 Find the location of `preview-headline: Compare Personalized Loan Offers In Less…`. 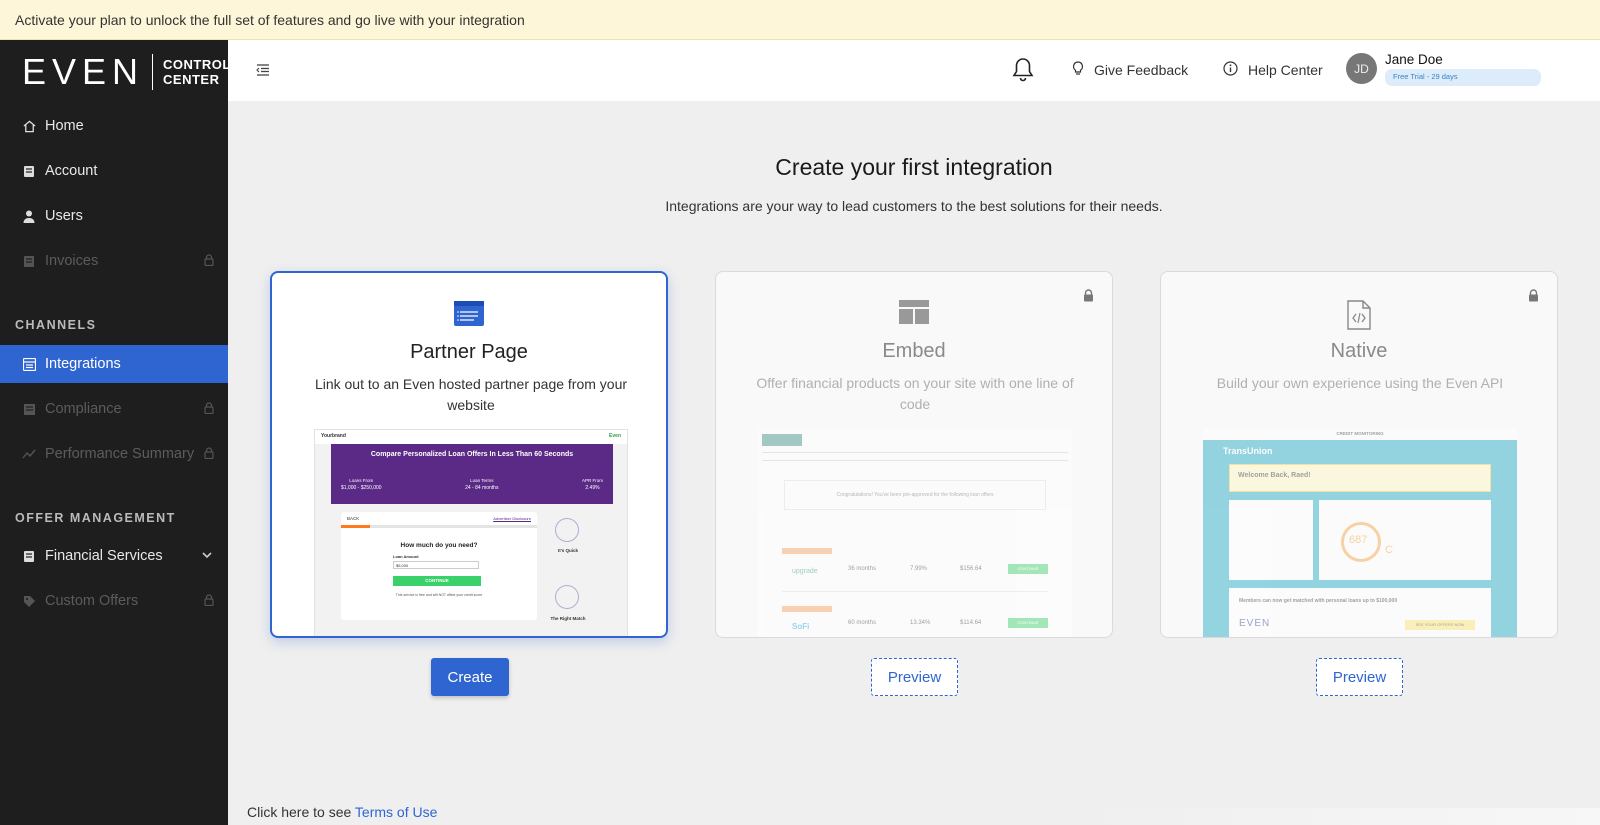

preview-headline: Compare Personalized Loan Offers In Less… is located at coordinates (472, 454).